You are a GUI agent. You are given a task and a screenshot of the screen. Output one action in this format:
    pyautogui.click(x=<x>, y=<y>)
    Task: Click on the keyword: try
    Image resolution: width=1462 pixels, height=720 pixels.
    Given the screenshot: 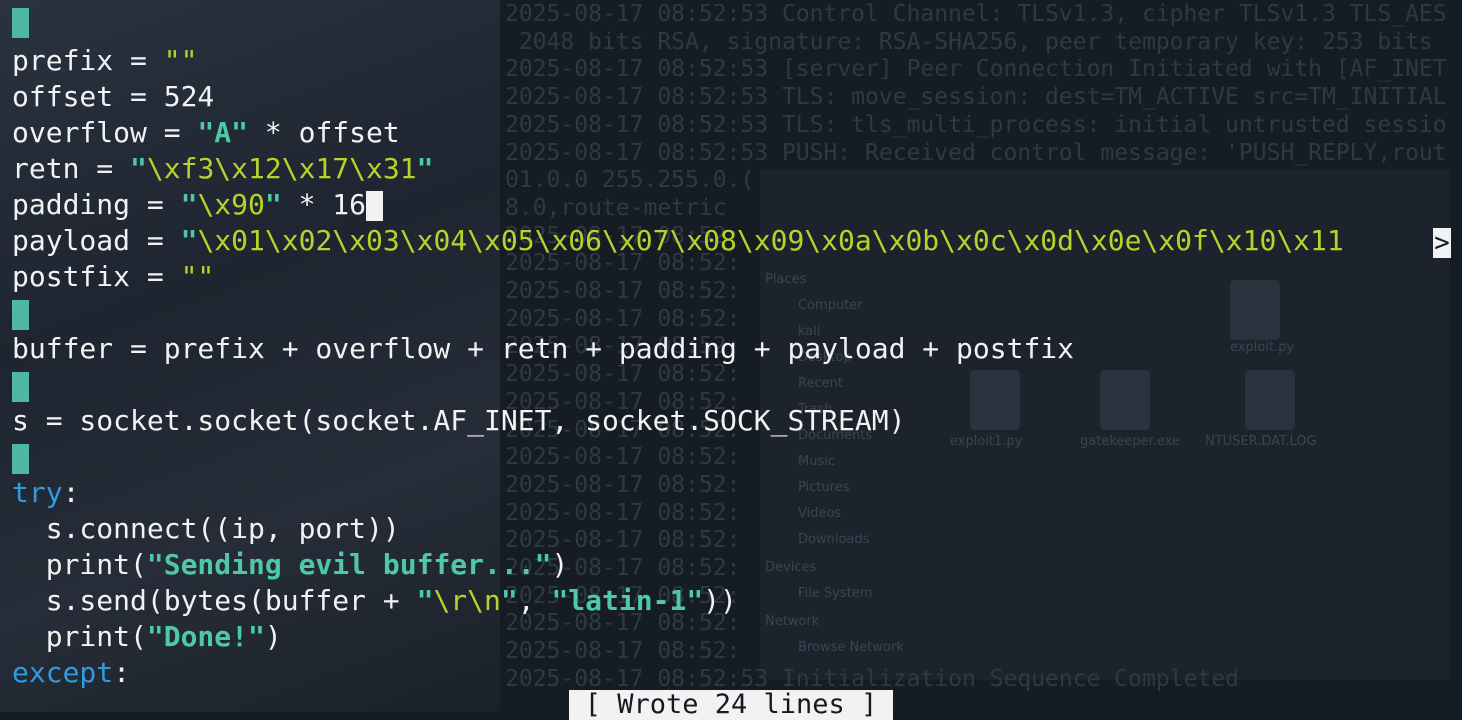 What is the action you would take?
    pyautogui.click(x=37, y=492)
    